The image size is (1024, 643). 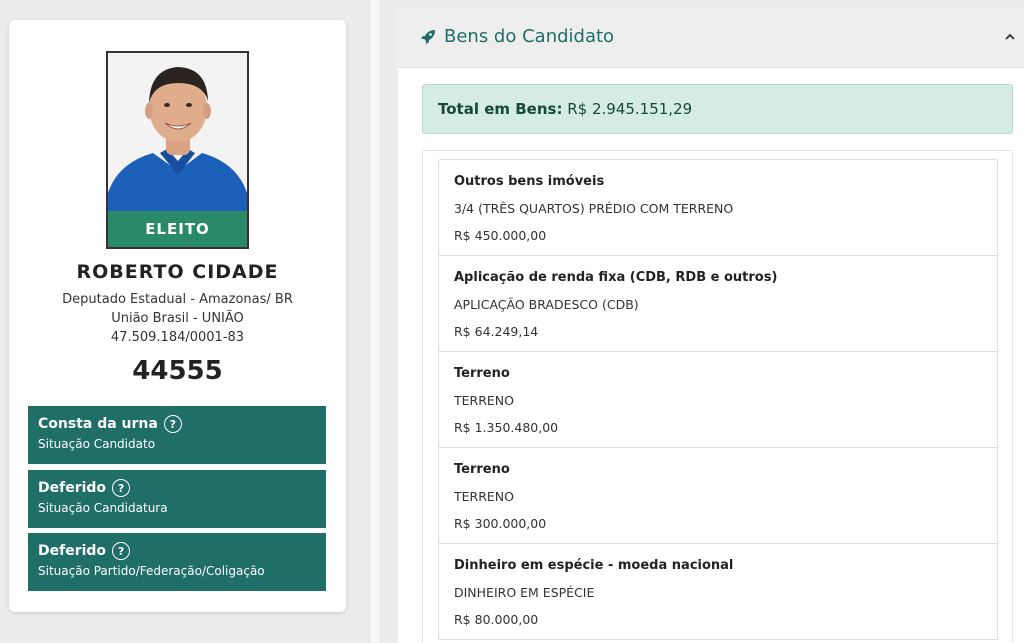 What do you see at coordinates (177, 371) in the screenshot?
I see `candidate-number: 44555` at bounding box center [177, 371].